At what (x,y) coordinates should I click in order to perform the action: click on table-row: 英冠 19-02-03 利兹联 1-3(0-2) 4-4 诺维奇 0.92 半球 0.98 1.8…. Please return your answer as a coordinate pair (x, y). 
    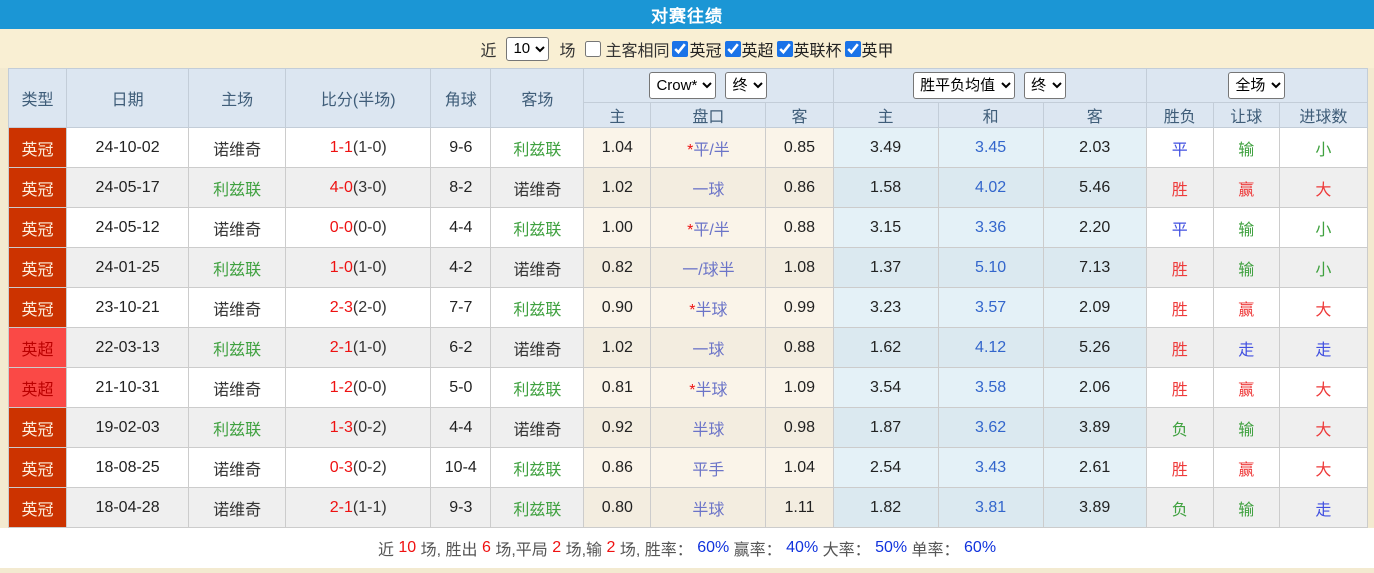
    Looking at the image, I should click on (688, 427).